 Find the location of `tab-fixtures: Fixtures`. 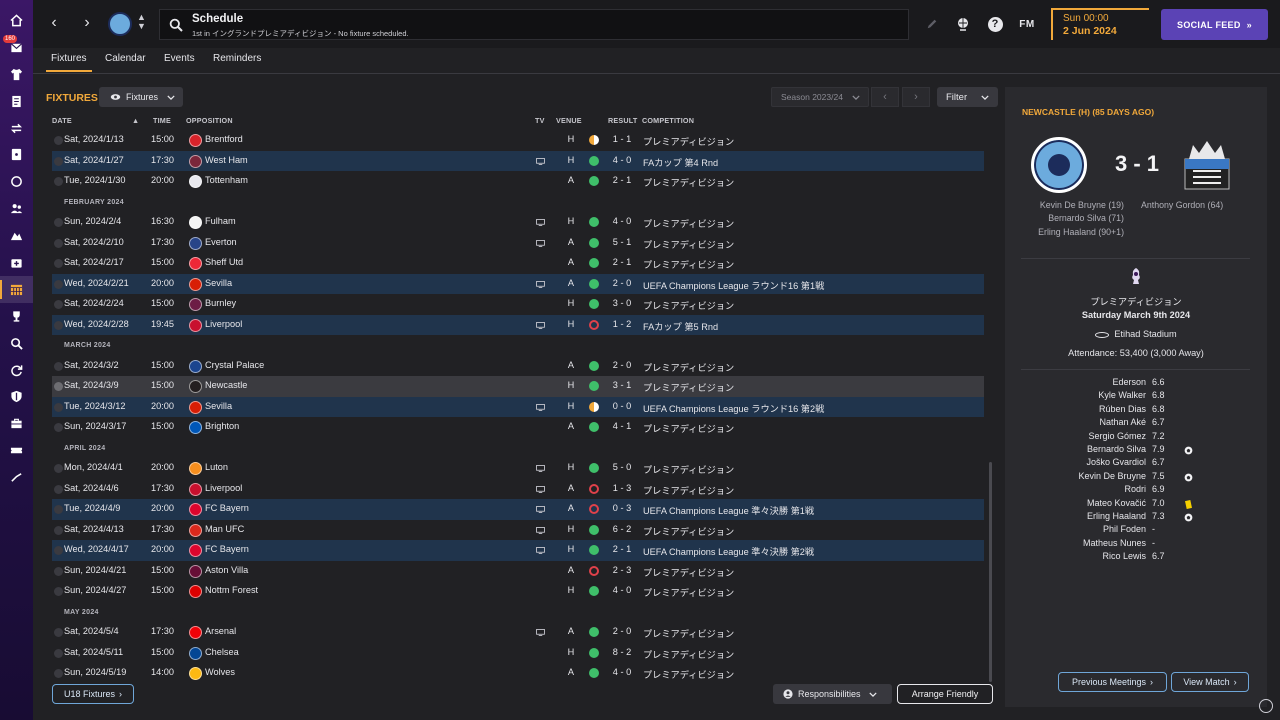

tab-fixtures: Fixtures is located at coordinates (69, 62).